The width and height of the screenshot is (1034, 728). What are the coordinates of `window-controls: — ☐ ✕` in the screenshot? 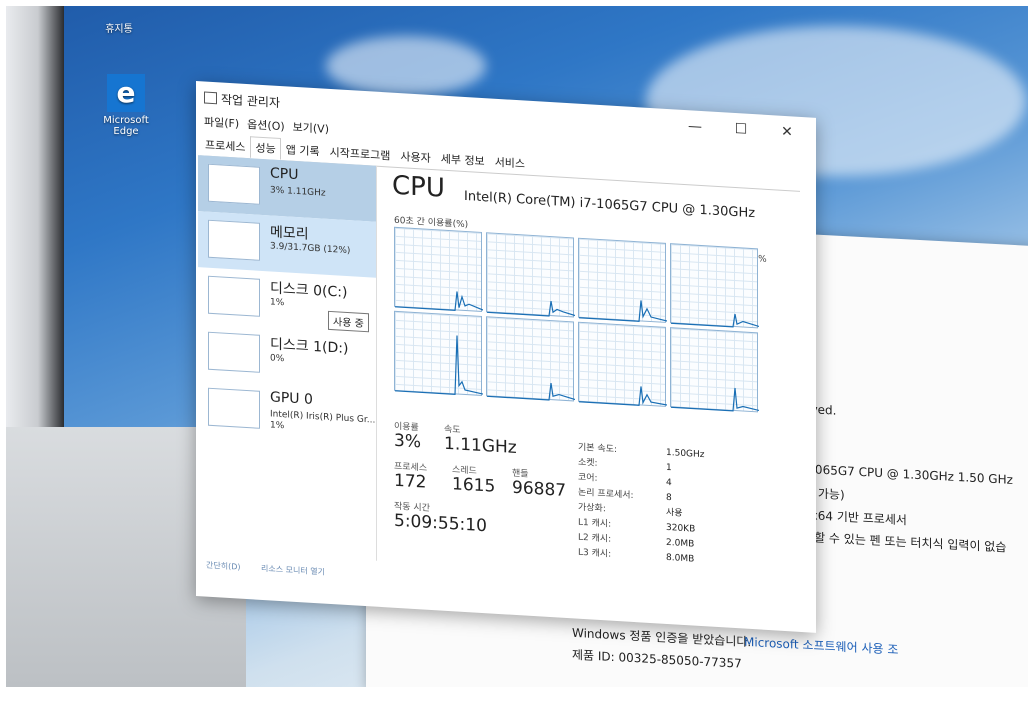 It's located at (741, 129).